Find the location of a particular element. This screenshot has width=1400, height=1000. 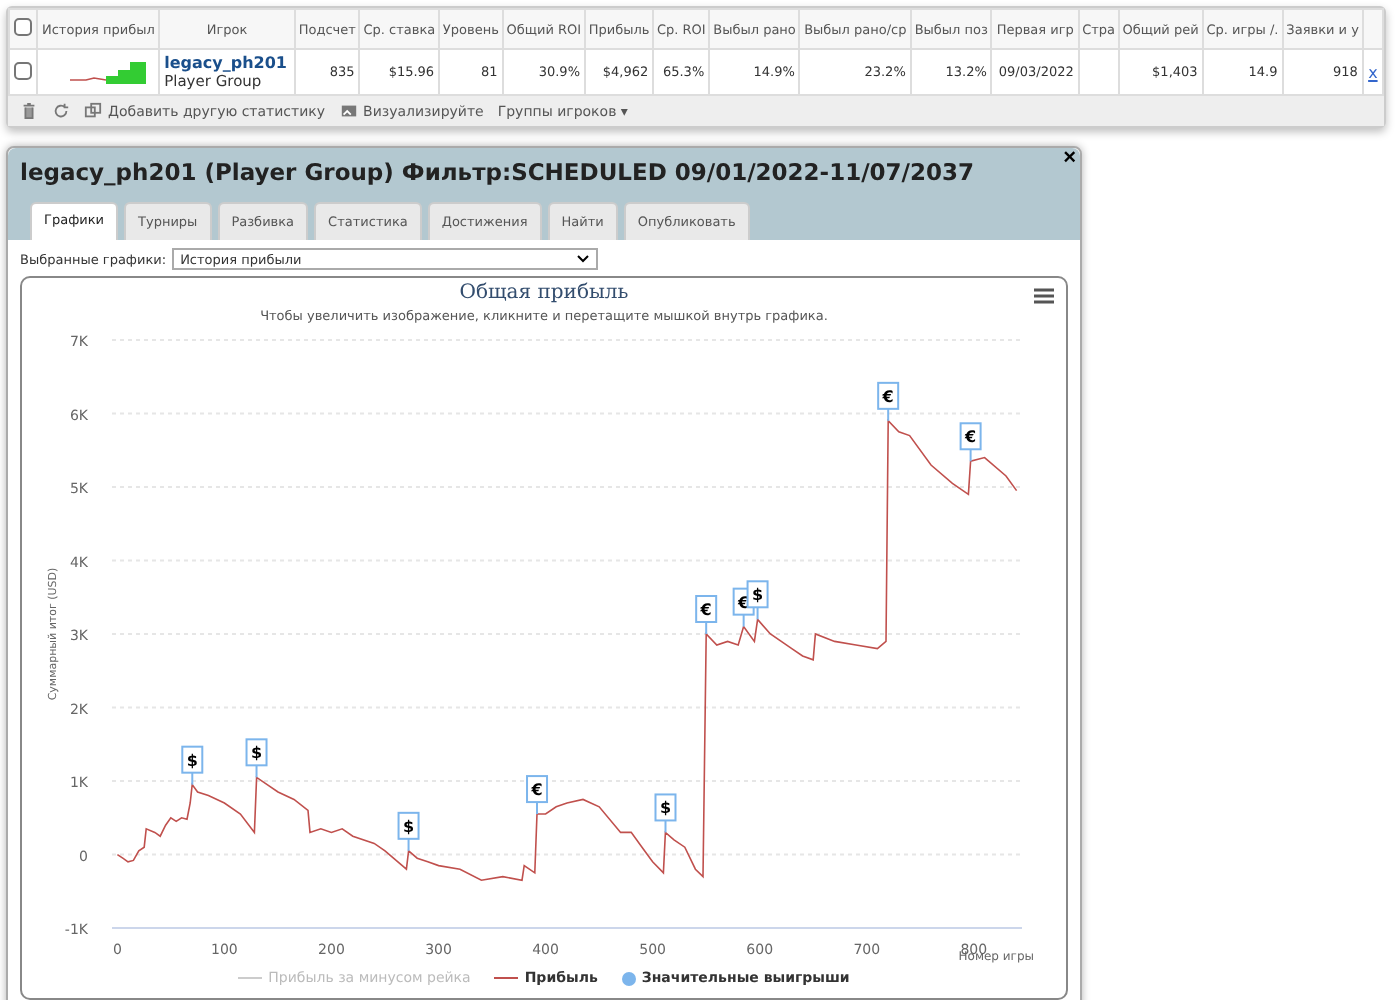

chart-title: Общая прибыль is located at coordinates (544, 293).